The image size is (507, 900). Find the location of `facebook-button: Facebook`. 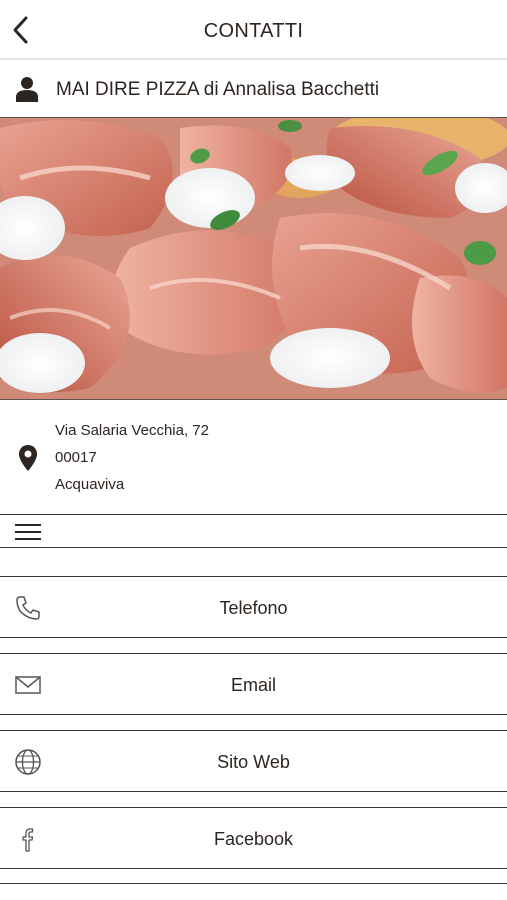

facebook-button: Facebook is located at coordinates (253, 838).